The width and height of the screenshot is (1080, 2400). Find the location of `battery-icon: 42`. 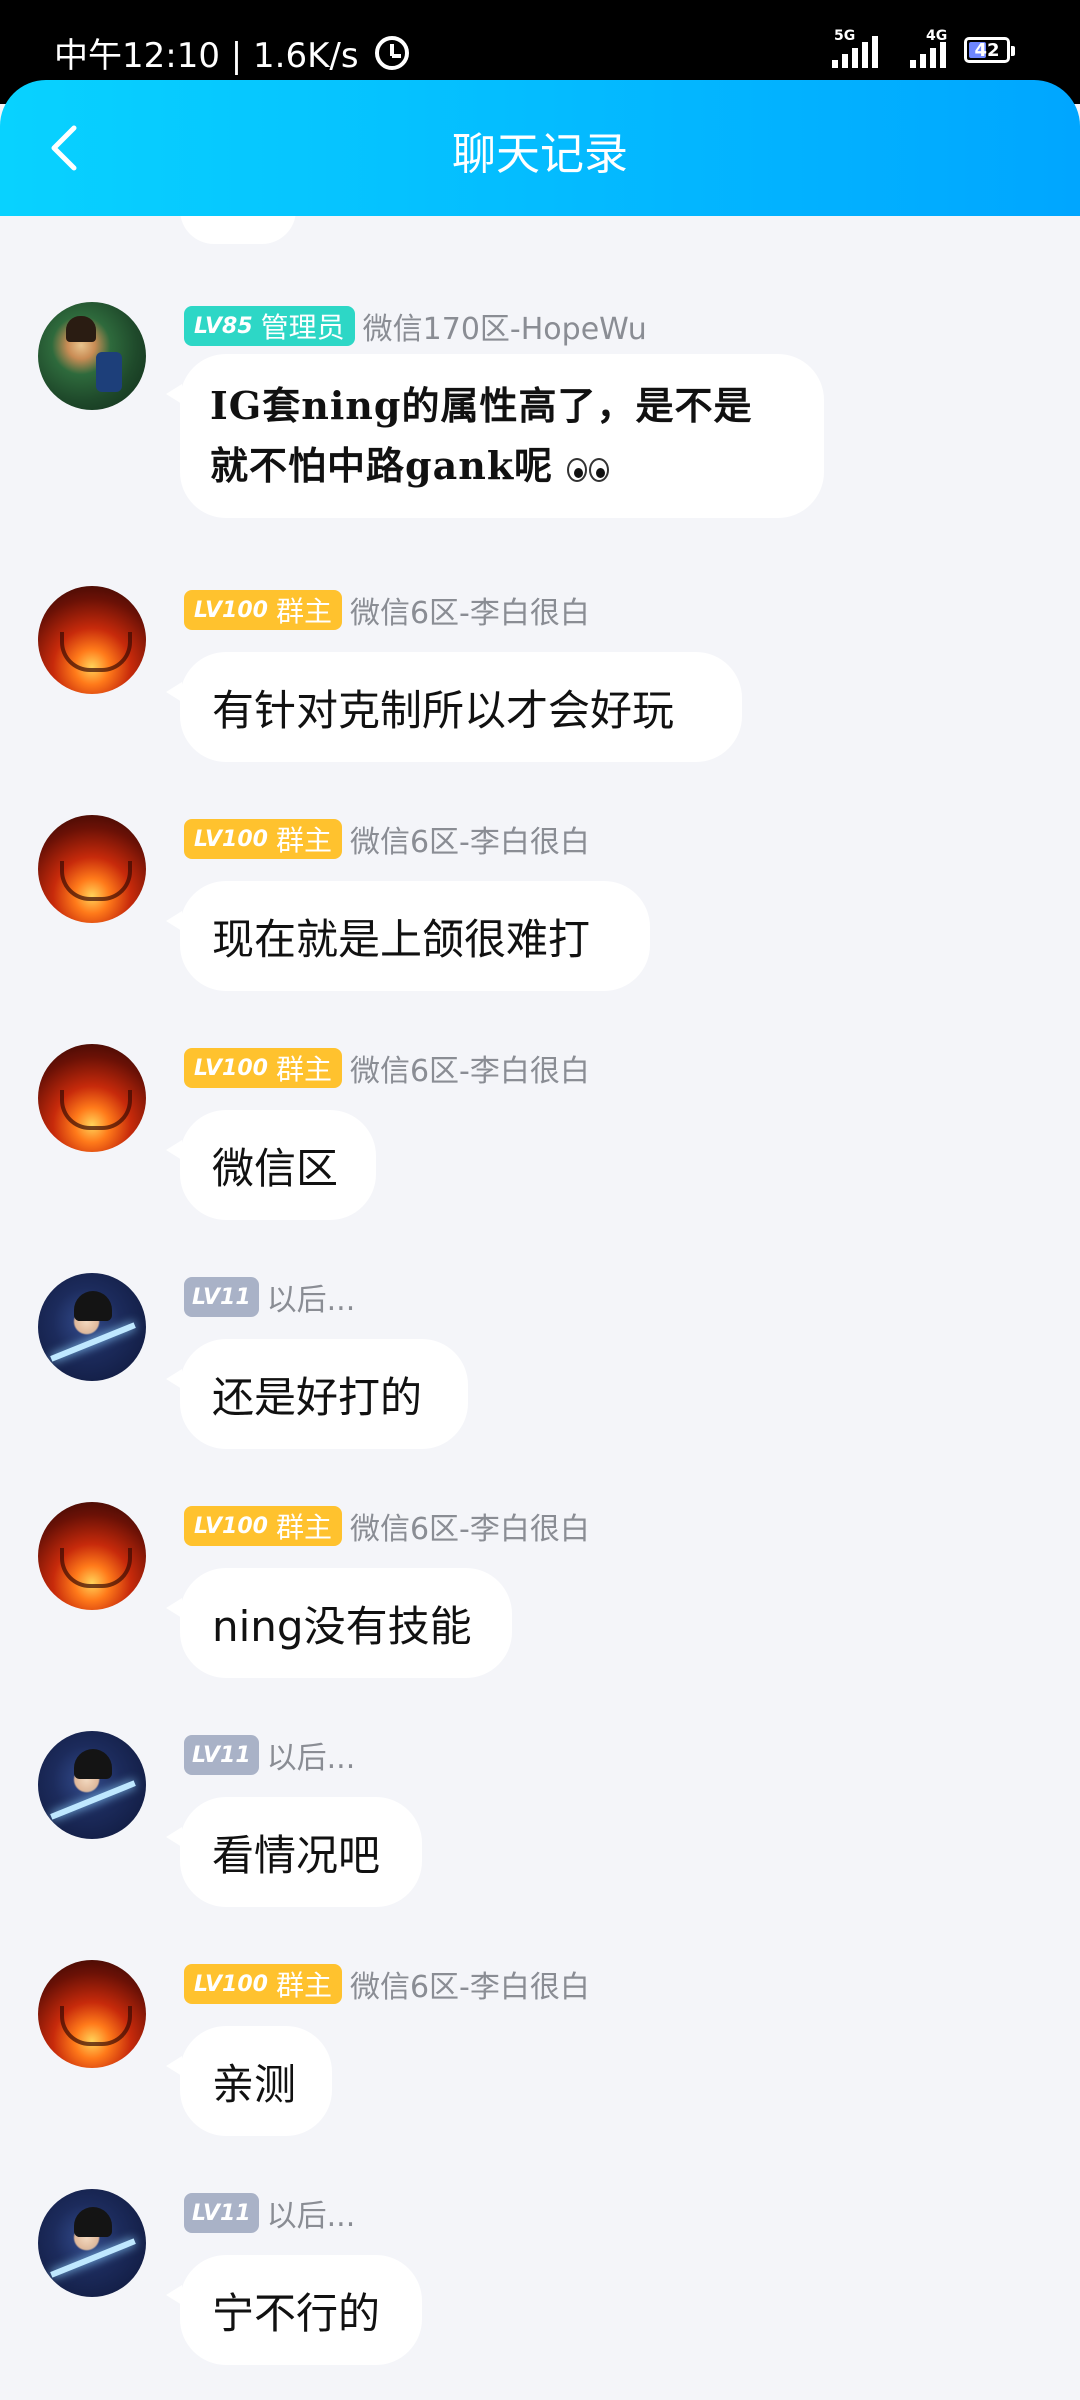

battery-icon: 42 is located at coordinates (989, 50).